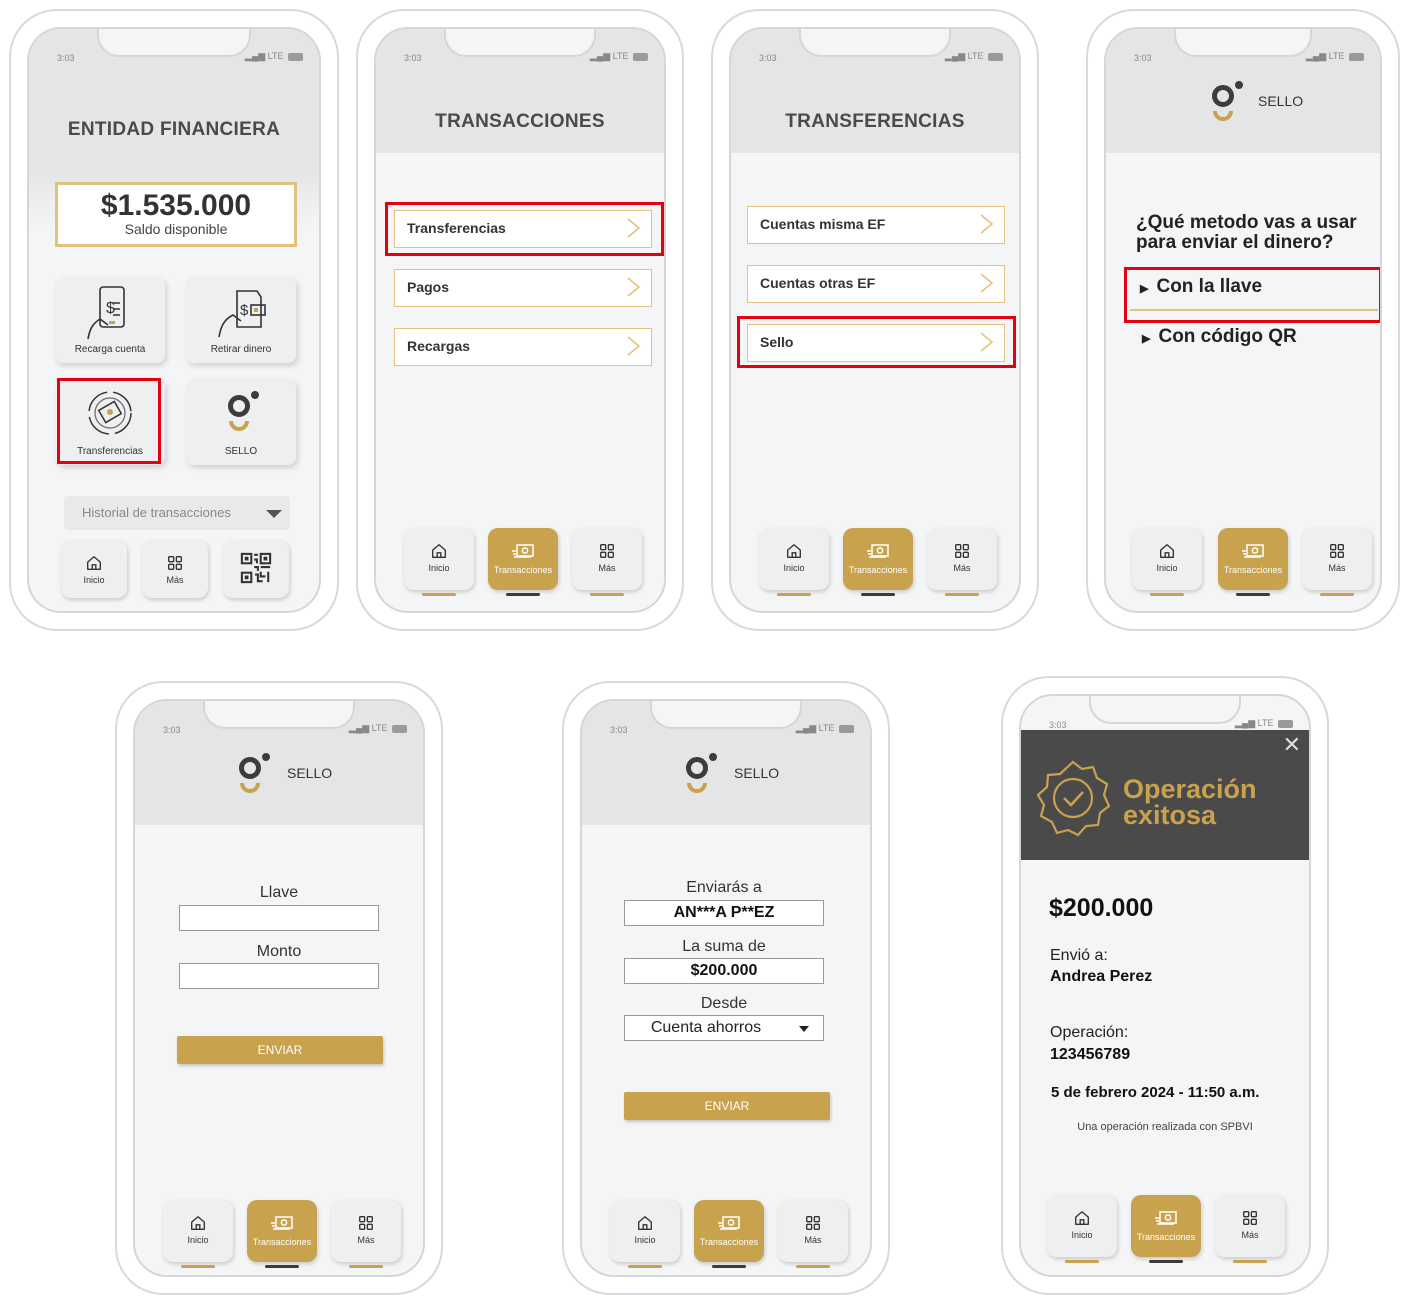  I want to click on menu-item-label: Recargas, so click(439, 346).